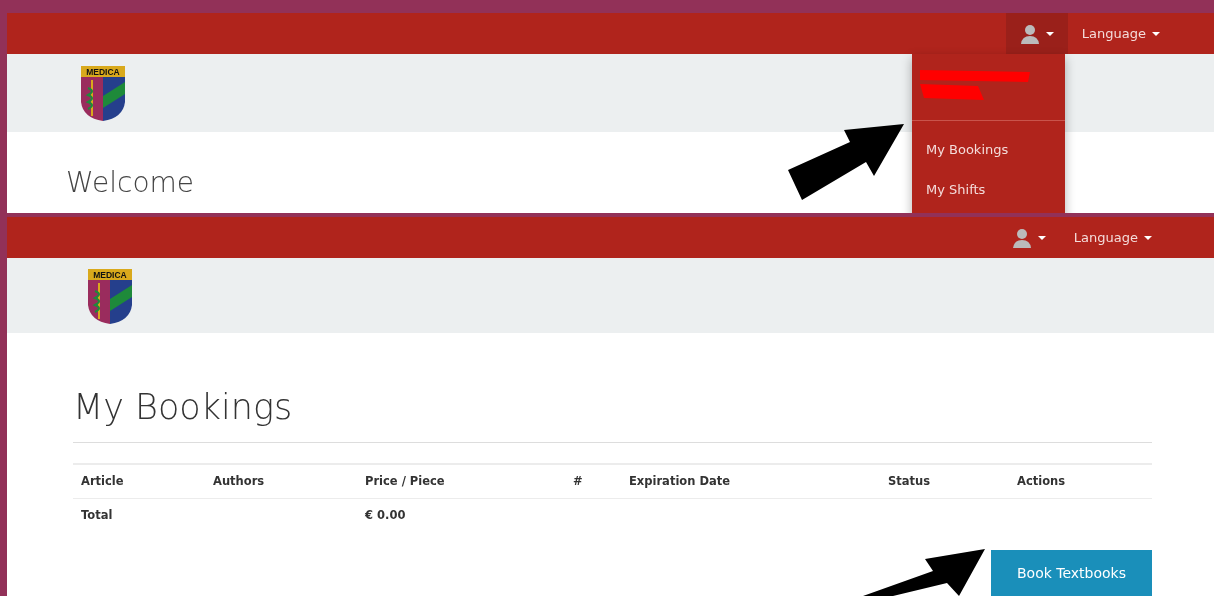 The width and height of the screenshot is (1214, 596). Describe the element at coordinates (1080, 481) in the screenshot. I see `column-header: Actions` at that location.